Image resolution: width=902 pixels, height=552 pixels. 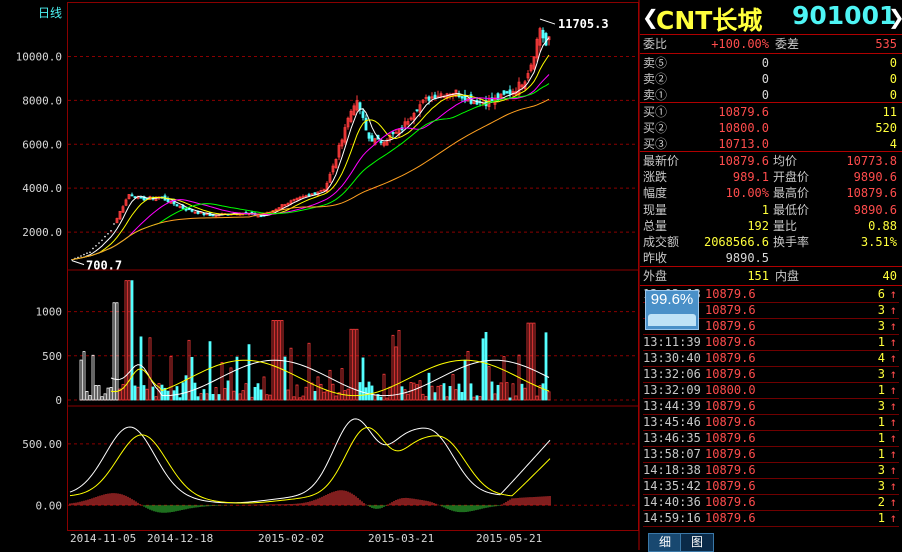 What do you see at coordinates (771, 406) in the screenshot?
I see `tick-row: 13:44:39 10879.6 3 ↑` at bounding box center [771, 406].